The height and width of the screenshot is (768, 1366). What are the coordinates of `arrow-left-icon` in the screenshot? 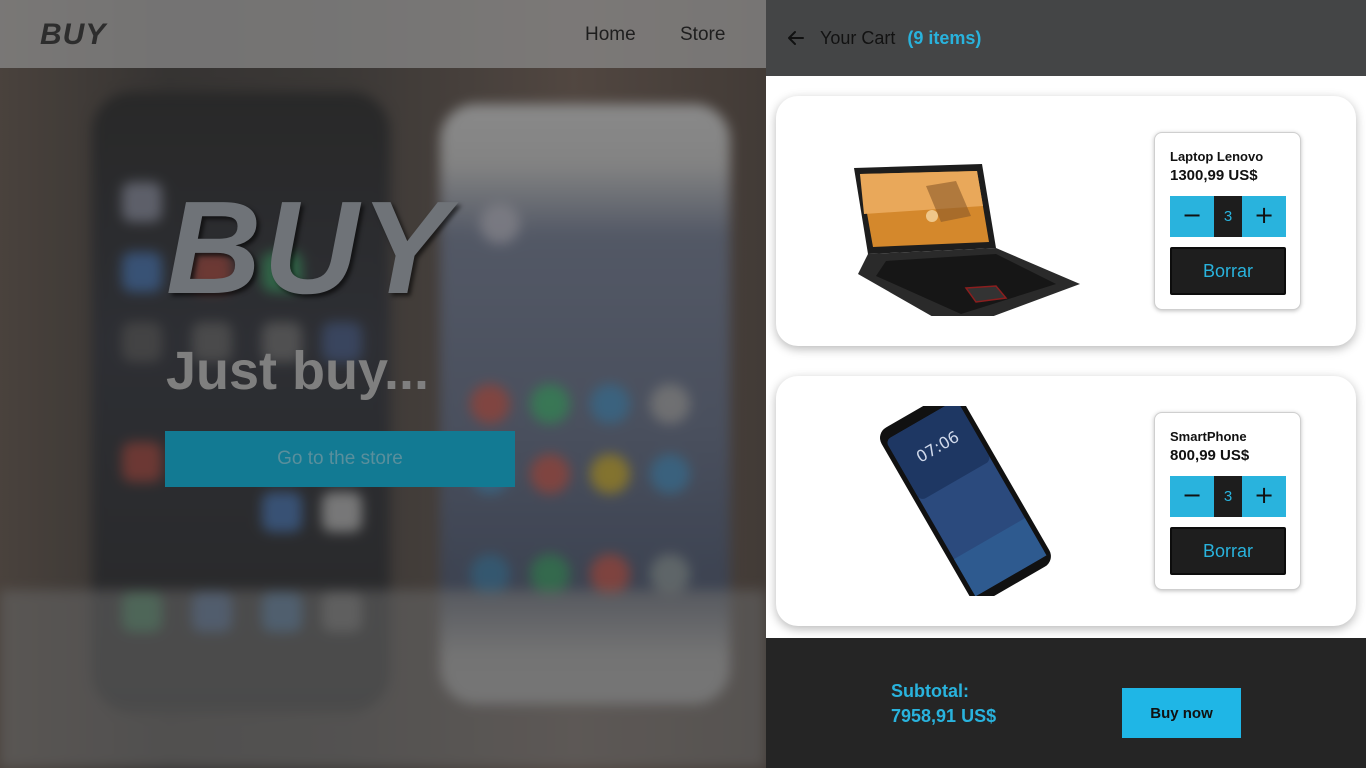 It's located at (796, 38).